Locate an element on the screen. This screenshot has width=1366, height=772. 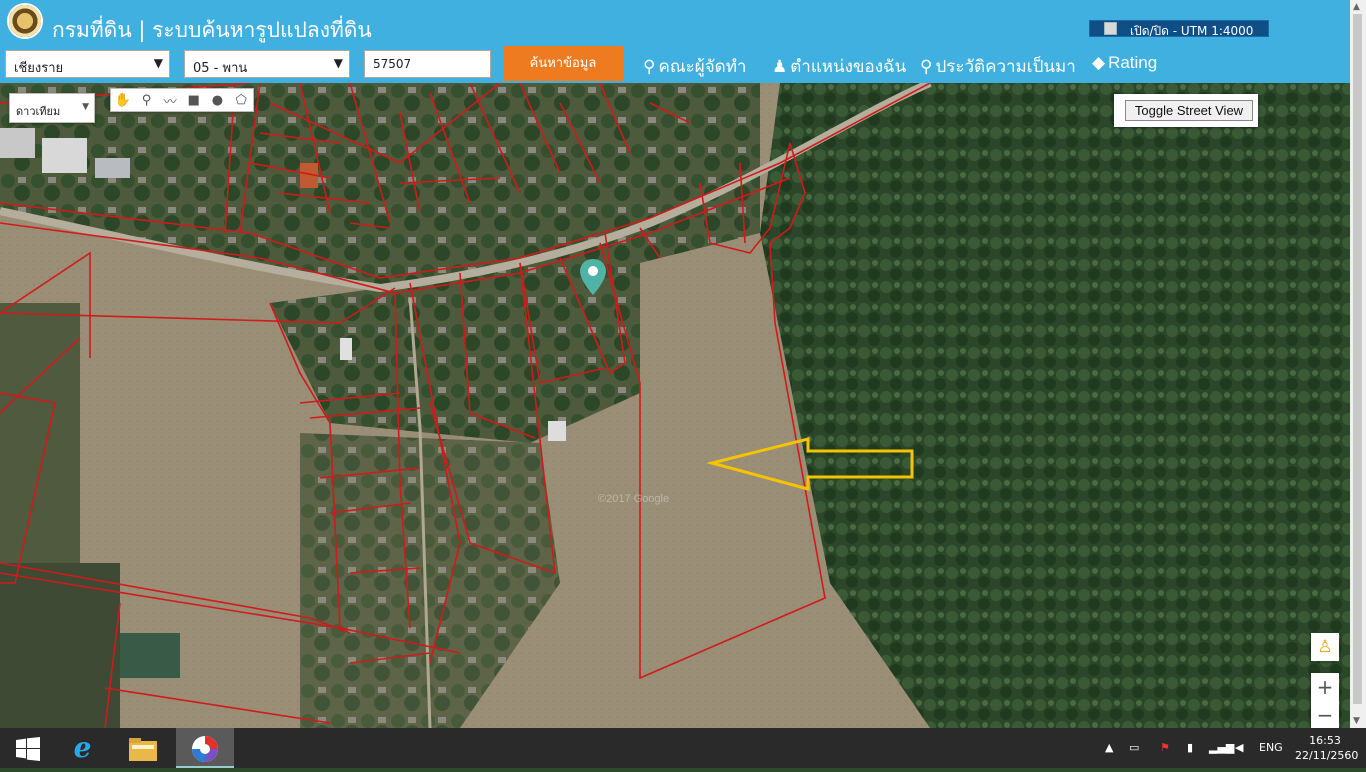
toggle-street-view-button: Toggle Street View is located at coordinates (1189, 110).